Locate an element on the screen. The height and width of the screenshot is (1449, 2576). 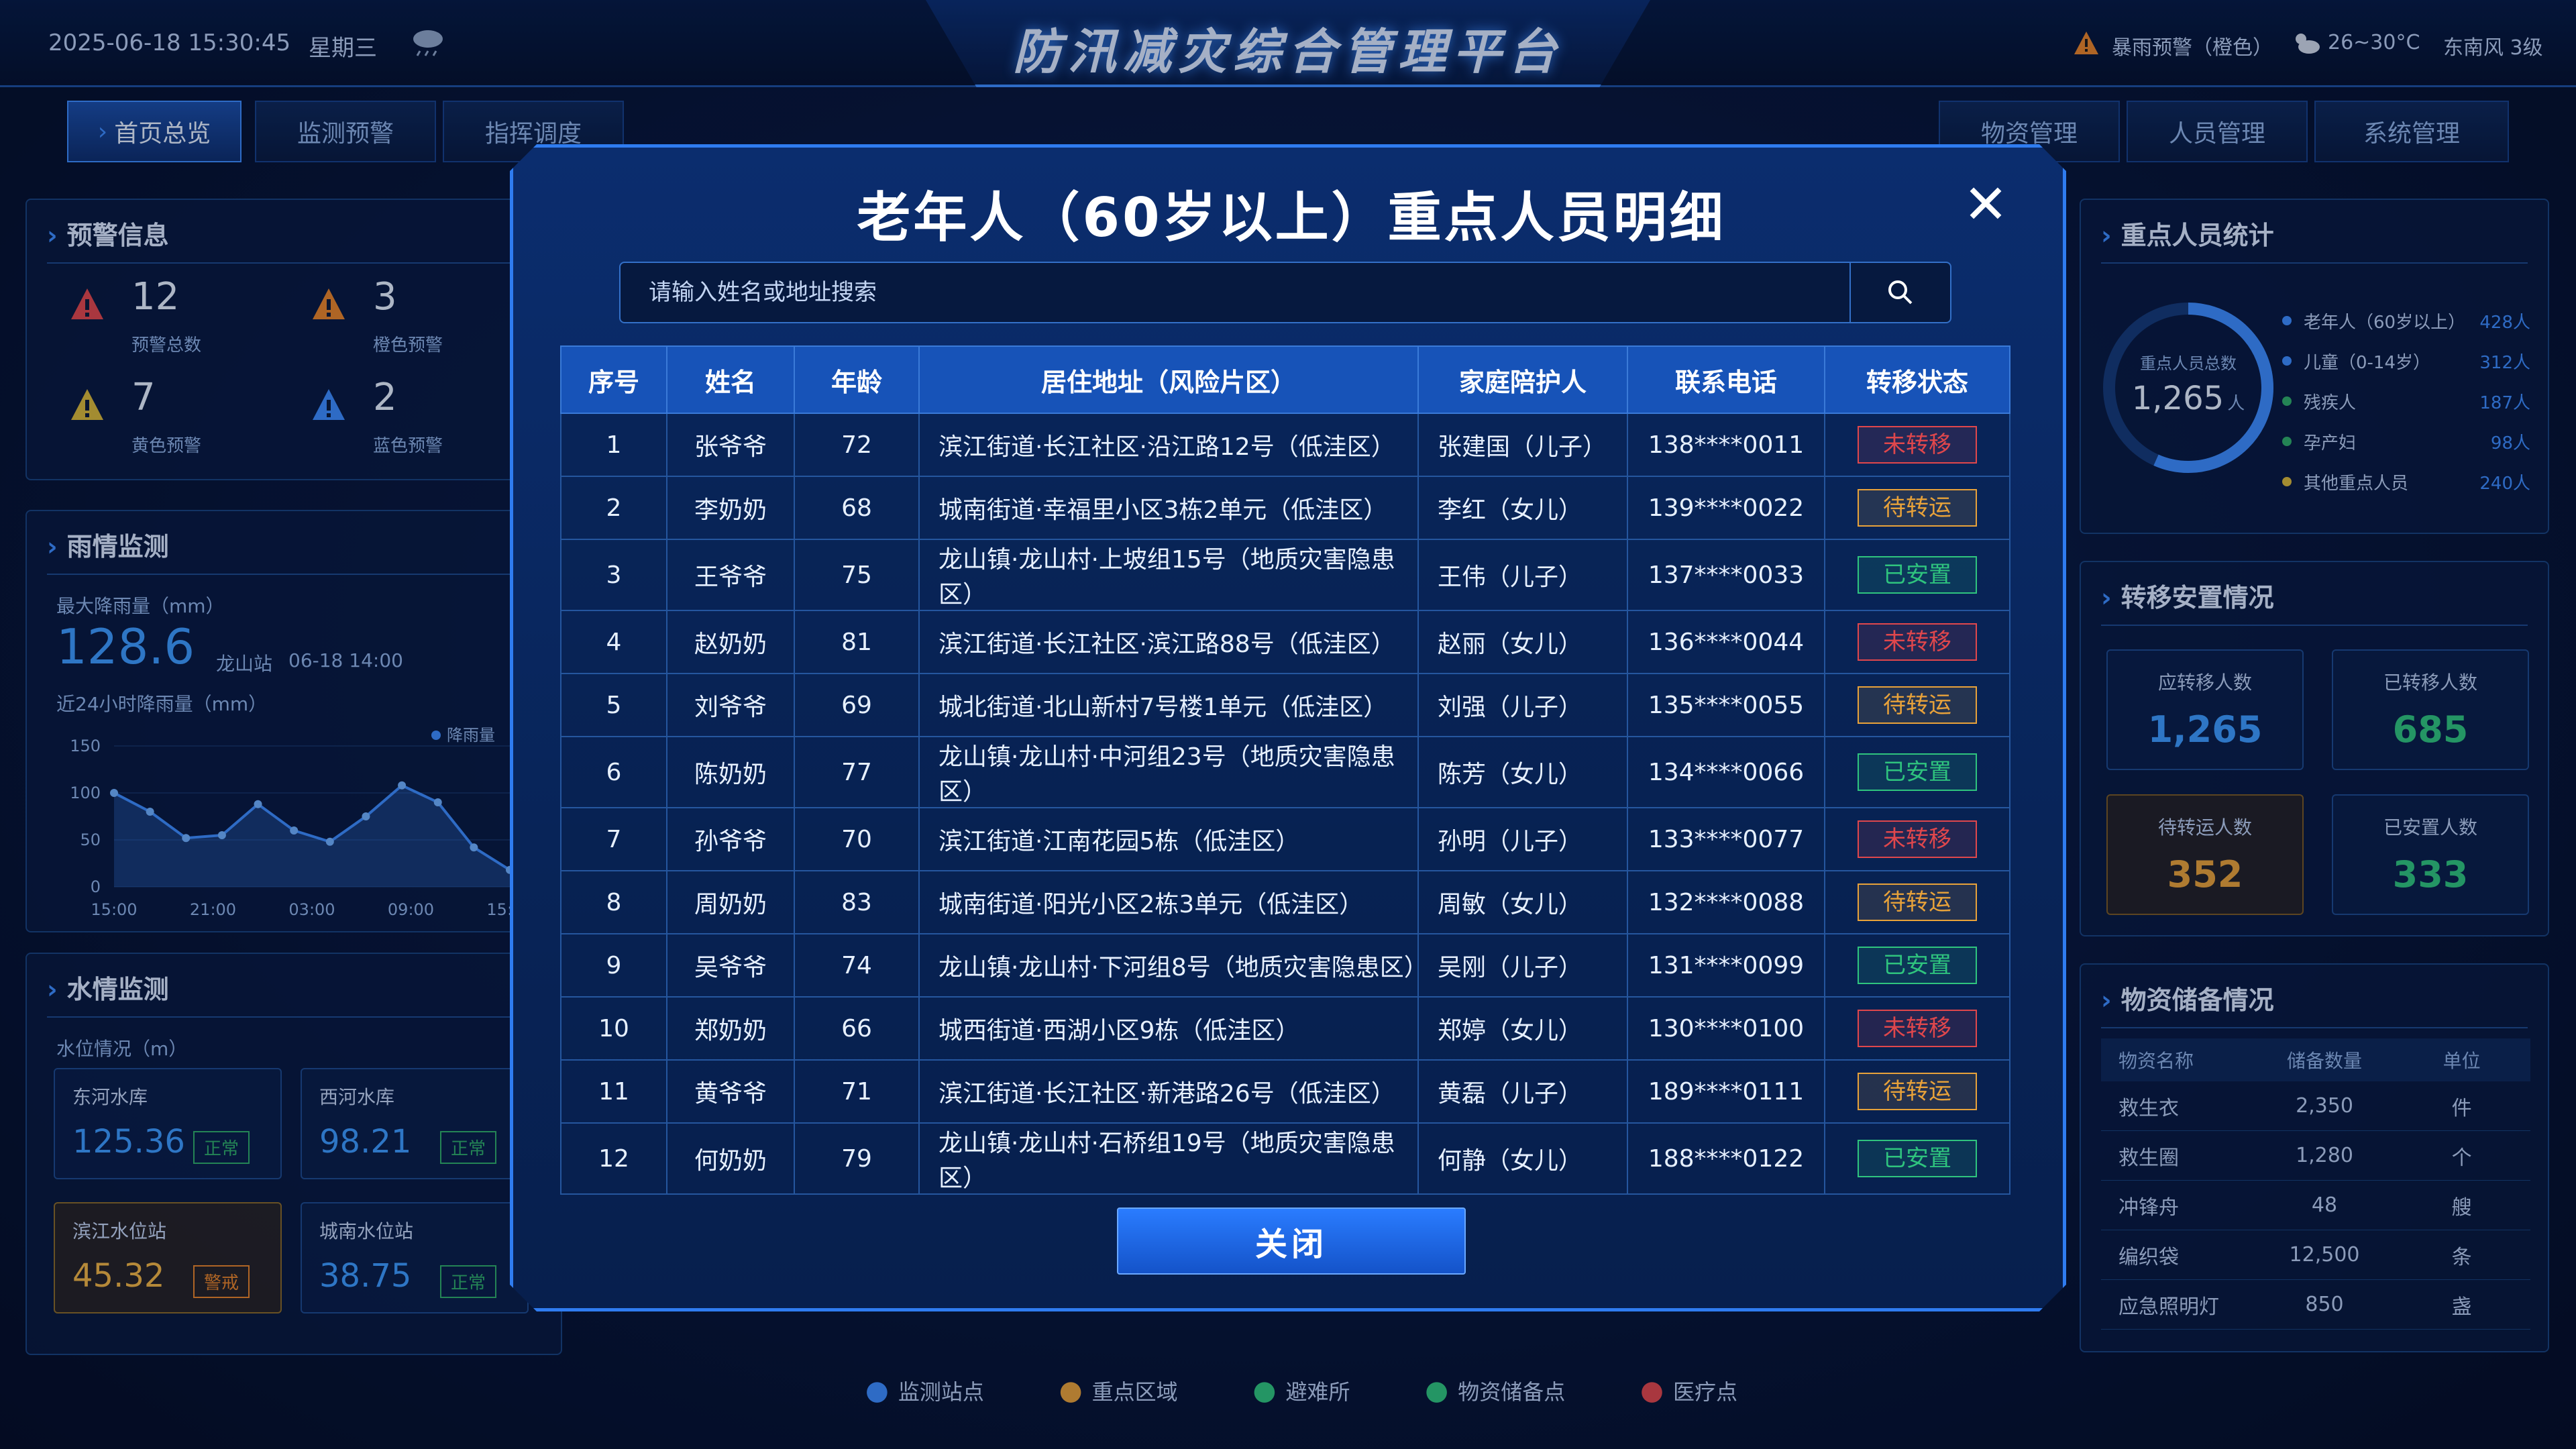
table-cell: 69 is located at coordinates (856, 705).